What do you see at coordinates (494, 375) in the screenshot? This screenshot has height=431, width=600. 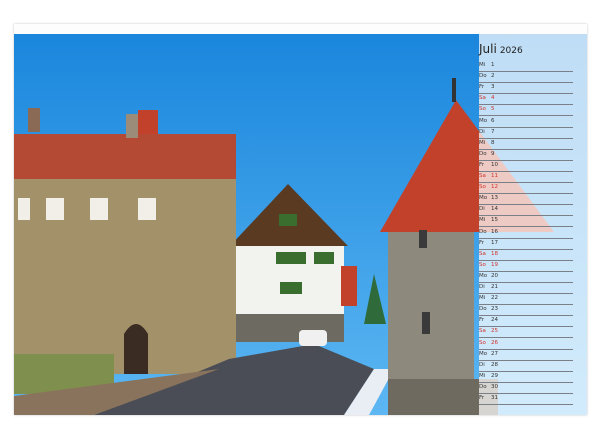 I see `day-number: 29` at bounding box center [494, 375].